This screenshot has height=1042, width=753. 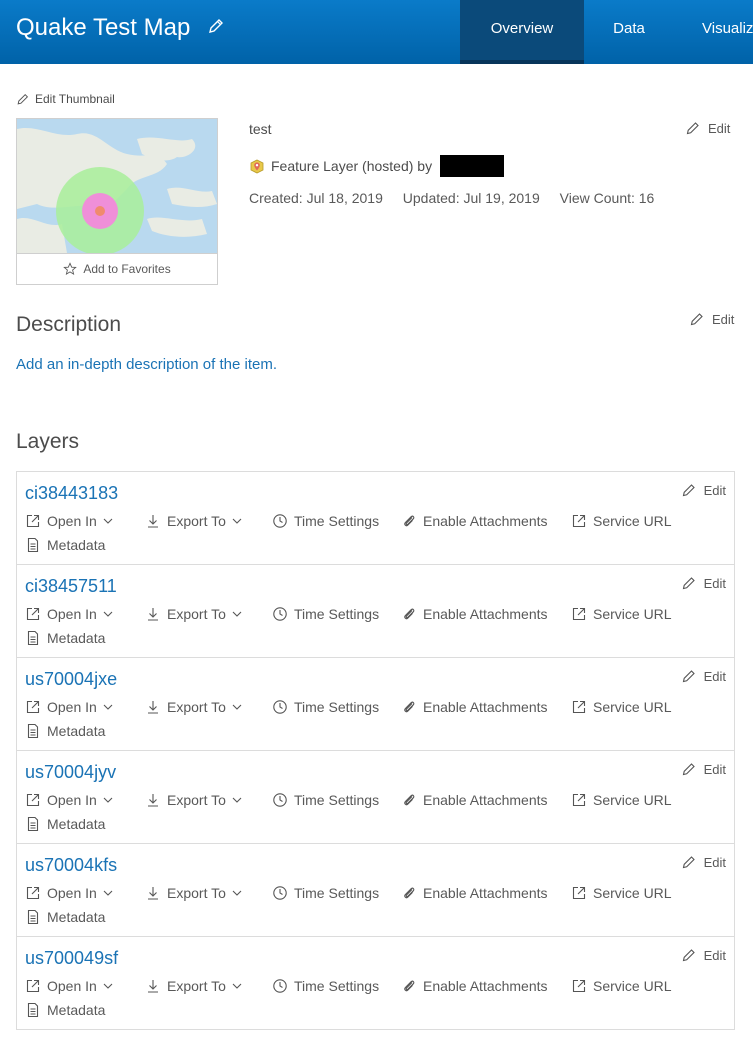 What do you see at coordinates (257, 166) in the screenshot?
I see `feature-layer-icon` at bounding box center [257, 166].